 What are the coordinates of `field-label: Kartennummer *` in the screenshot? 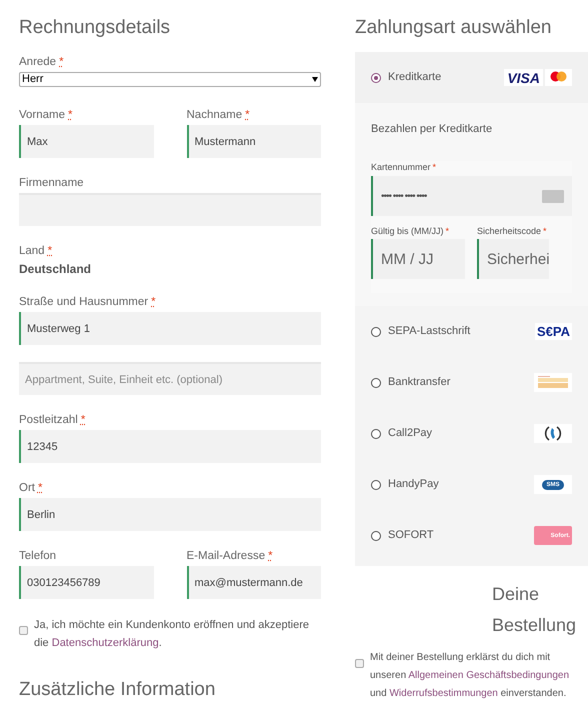 It's located at (404, 167).